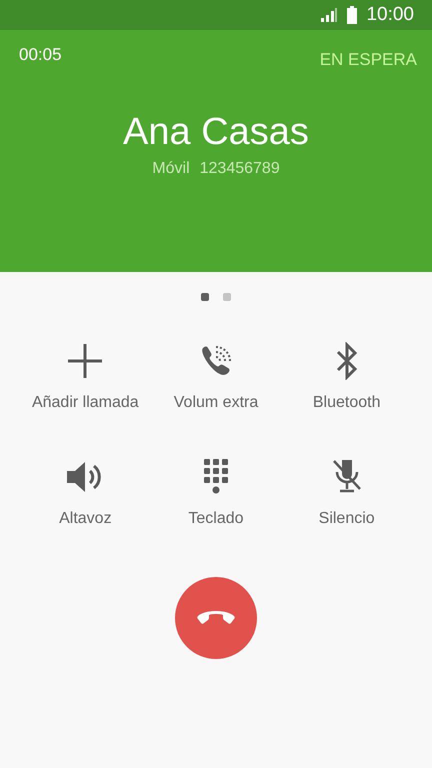  What do you see at coordinates (390, 14) in the screenshot?
I see `clock: 10:00` at bounding box center [390, 14].